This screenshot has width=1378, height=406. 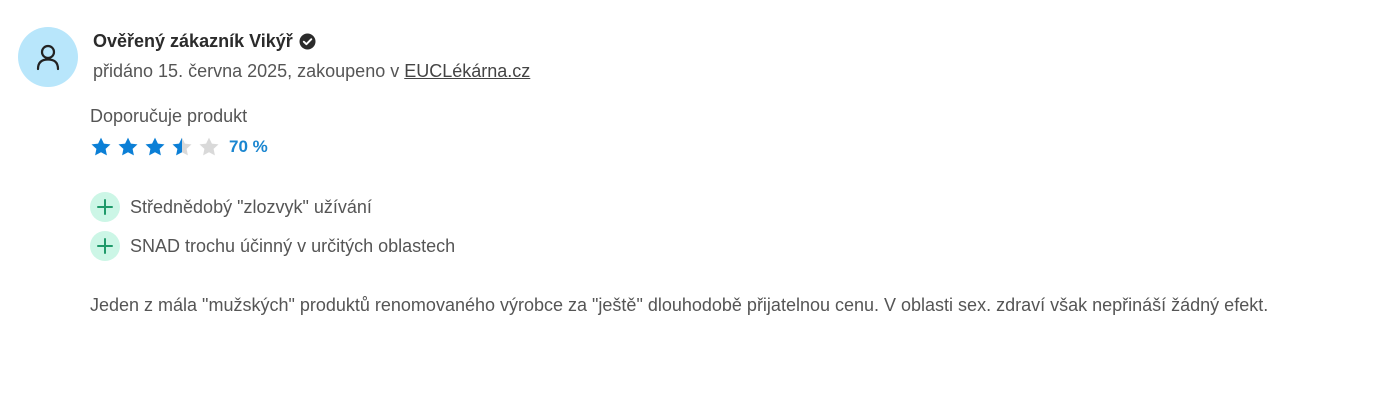 I want to click on author-row: Ověřený zákazník Vikýř, so click(x=311, y=41).